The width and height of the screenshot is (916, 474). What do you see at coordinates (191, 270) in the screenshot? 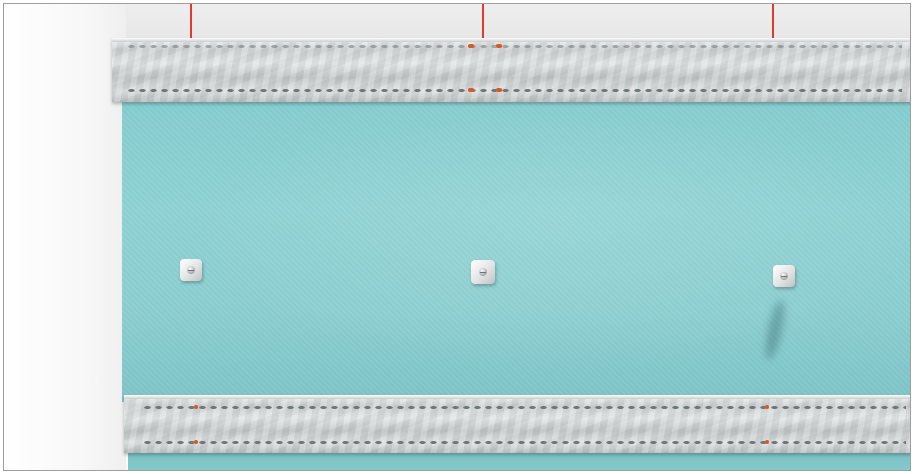
I see `screw-washer-left` at bounding box center [191, 270].